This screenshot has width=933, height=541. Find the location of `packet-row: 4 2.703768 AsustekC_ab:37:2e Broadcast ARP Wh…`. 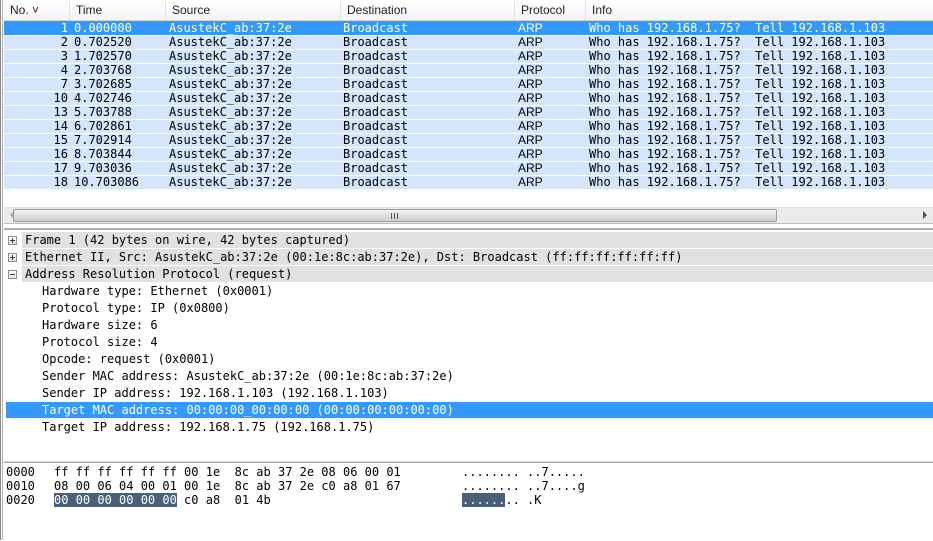

packet-row: 4 2.703768 AsustekC_ab:37:2e Broadcast ARP Wh… is located at coordinates (468, 70).